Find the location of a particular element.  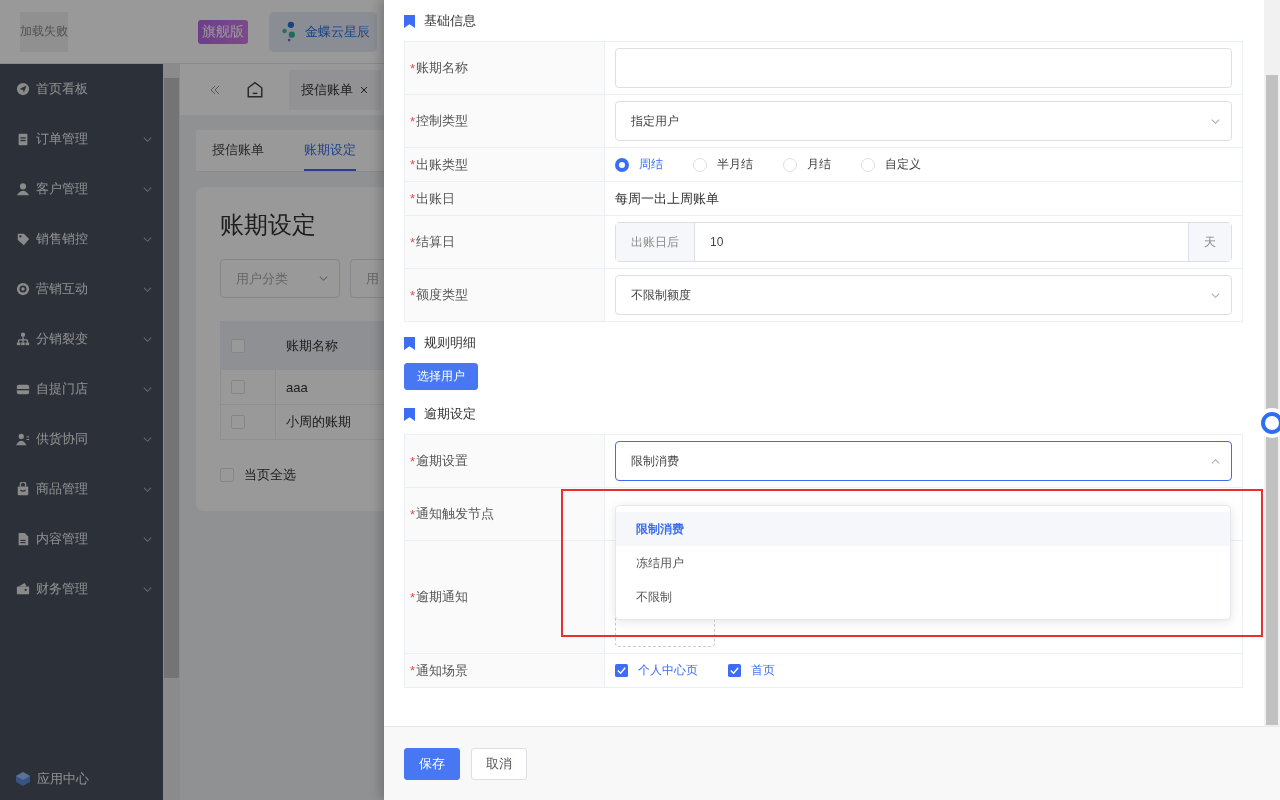

sidebar-item: 商品管理 is located at coordinates (81, 489).